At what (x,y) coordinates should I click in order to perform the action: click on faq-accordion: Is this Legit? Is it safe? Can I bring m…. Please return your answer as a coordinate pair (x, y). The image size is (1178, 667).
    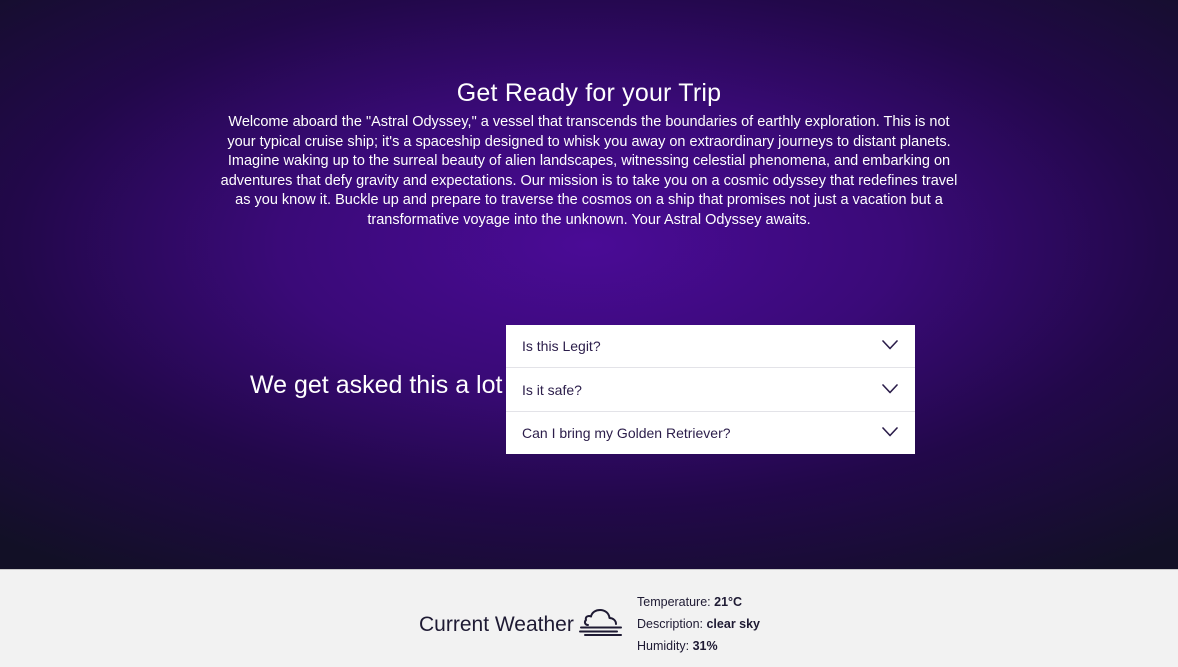
    Looking at the image, I should click on (710, 389).